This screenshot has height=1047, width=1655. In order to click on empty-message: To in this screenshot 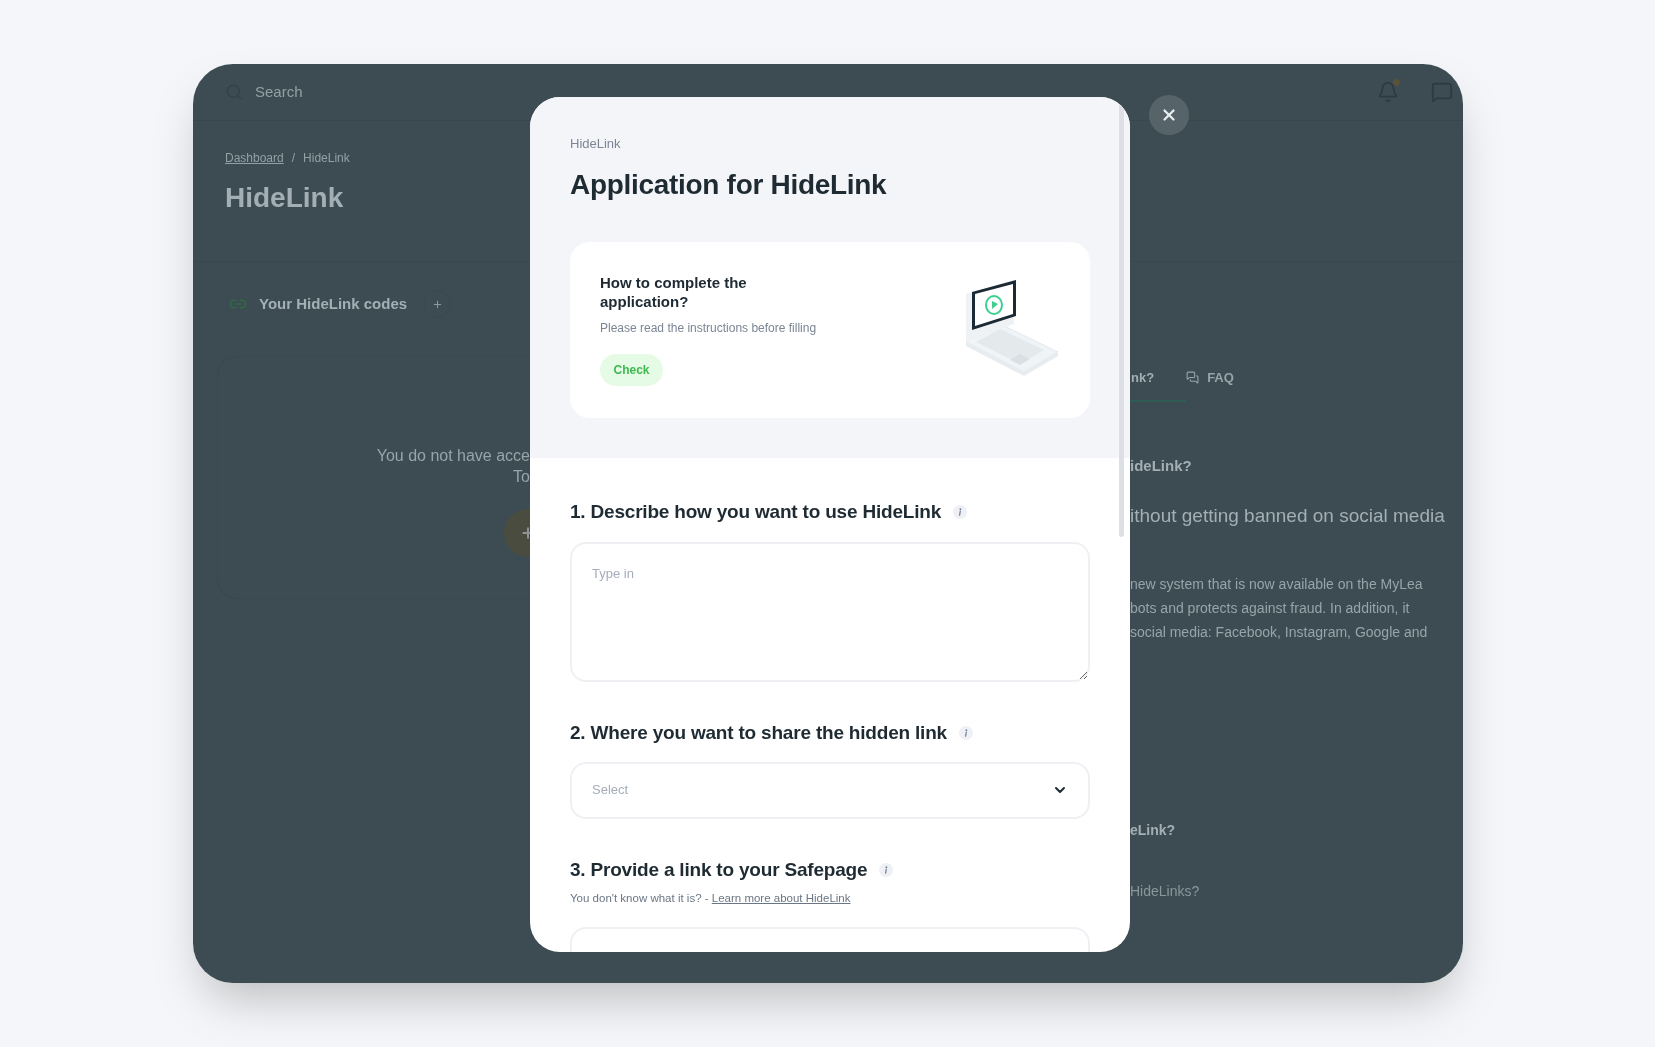, I will do `click(521, 477)`.